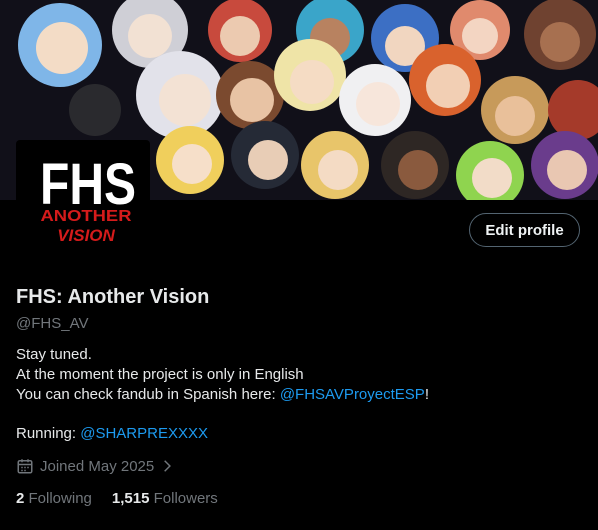 Image resolution: width=598 pixels, height=530 pixels. I want to click on follow-stats: 2 Following 1,515 Followers, so click(117, 498).